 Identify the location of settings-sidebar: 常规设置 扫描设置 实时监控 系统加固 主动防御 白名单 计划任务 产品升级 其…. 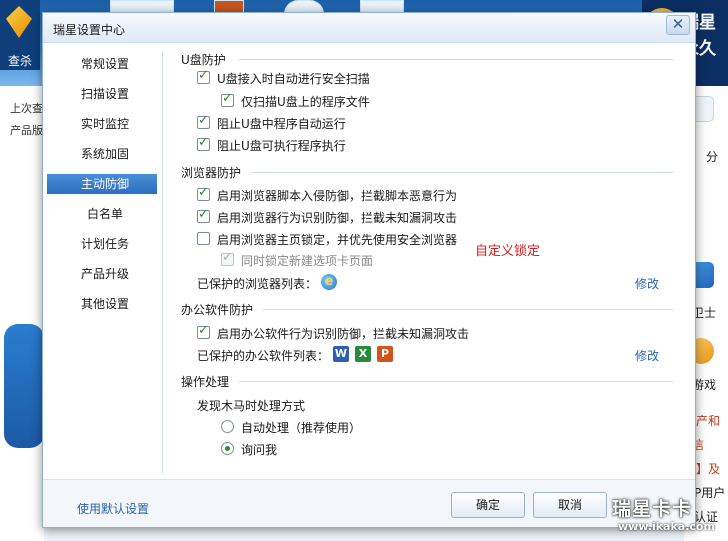
(103, 259).